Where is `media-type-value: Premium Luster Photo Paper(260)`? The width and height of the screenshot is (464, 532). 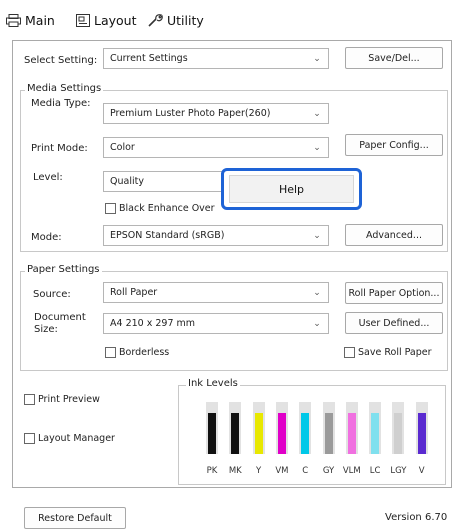
media-type-value: Premium Luster Photo Paper(260) is located at coordinates (190, 113).